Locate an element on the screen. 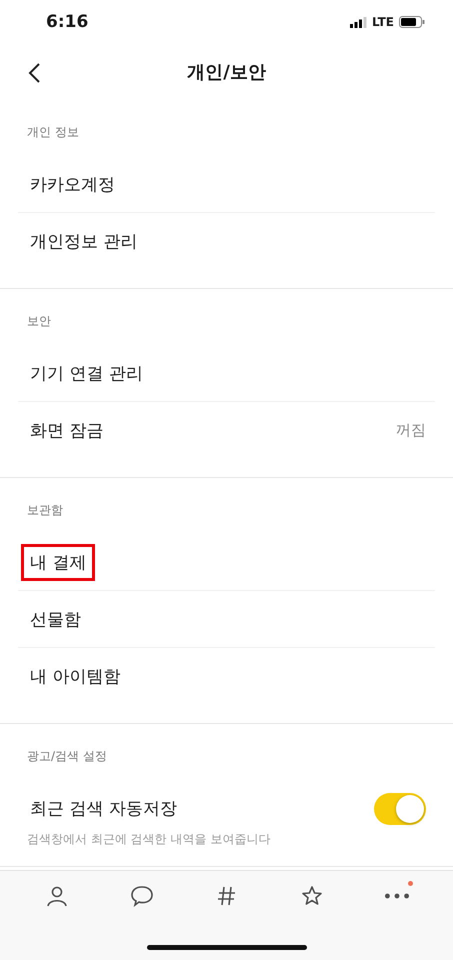 The height and width of the screenshot is (960, 453). battery-icon is located at coordinates (412, 22).